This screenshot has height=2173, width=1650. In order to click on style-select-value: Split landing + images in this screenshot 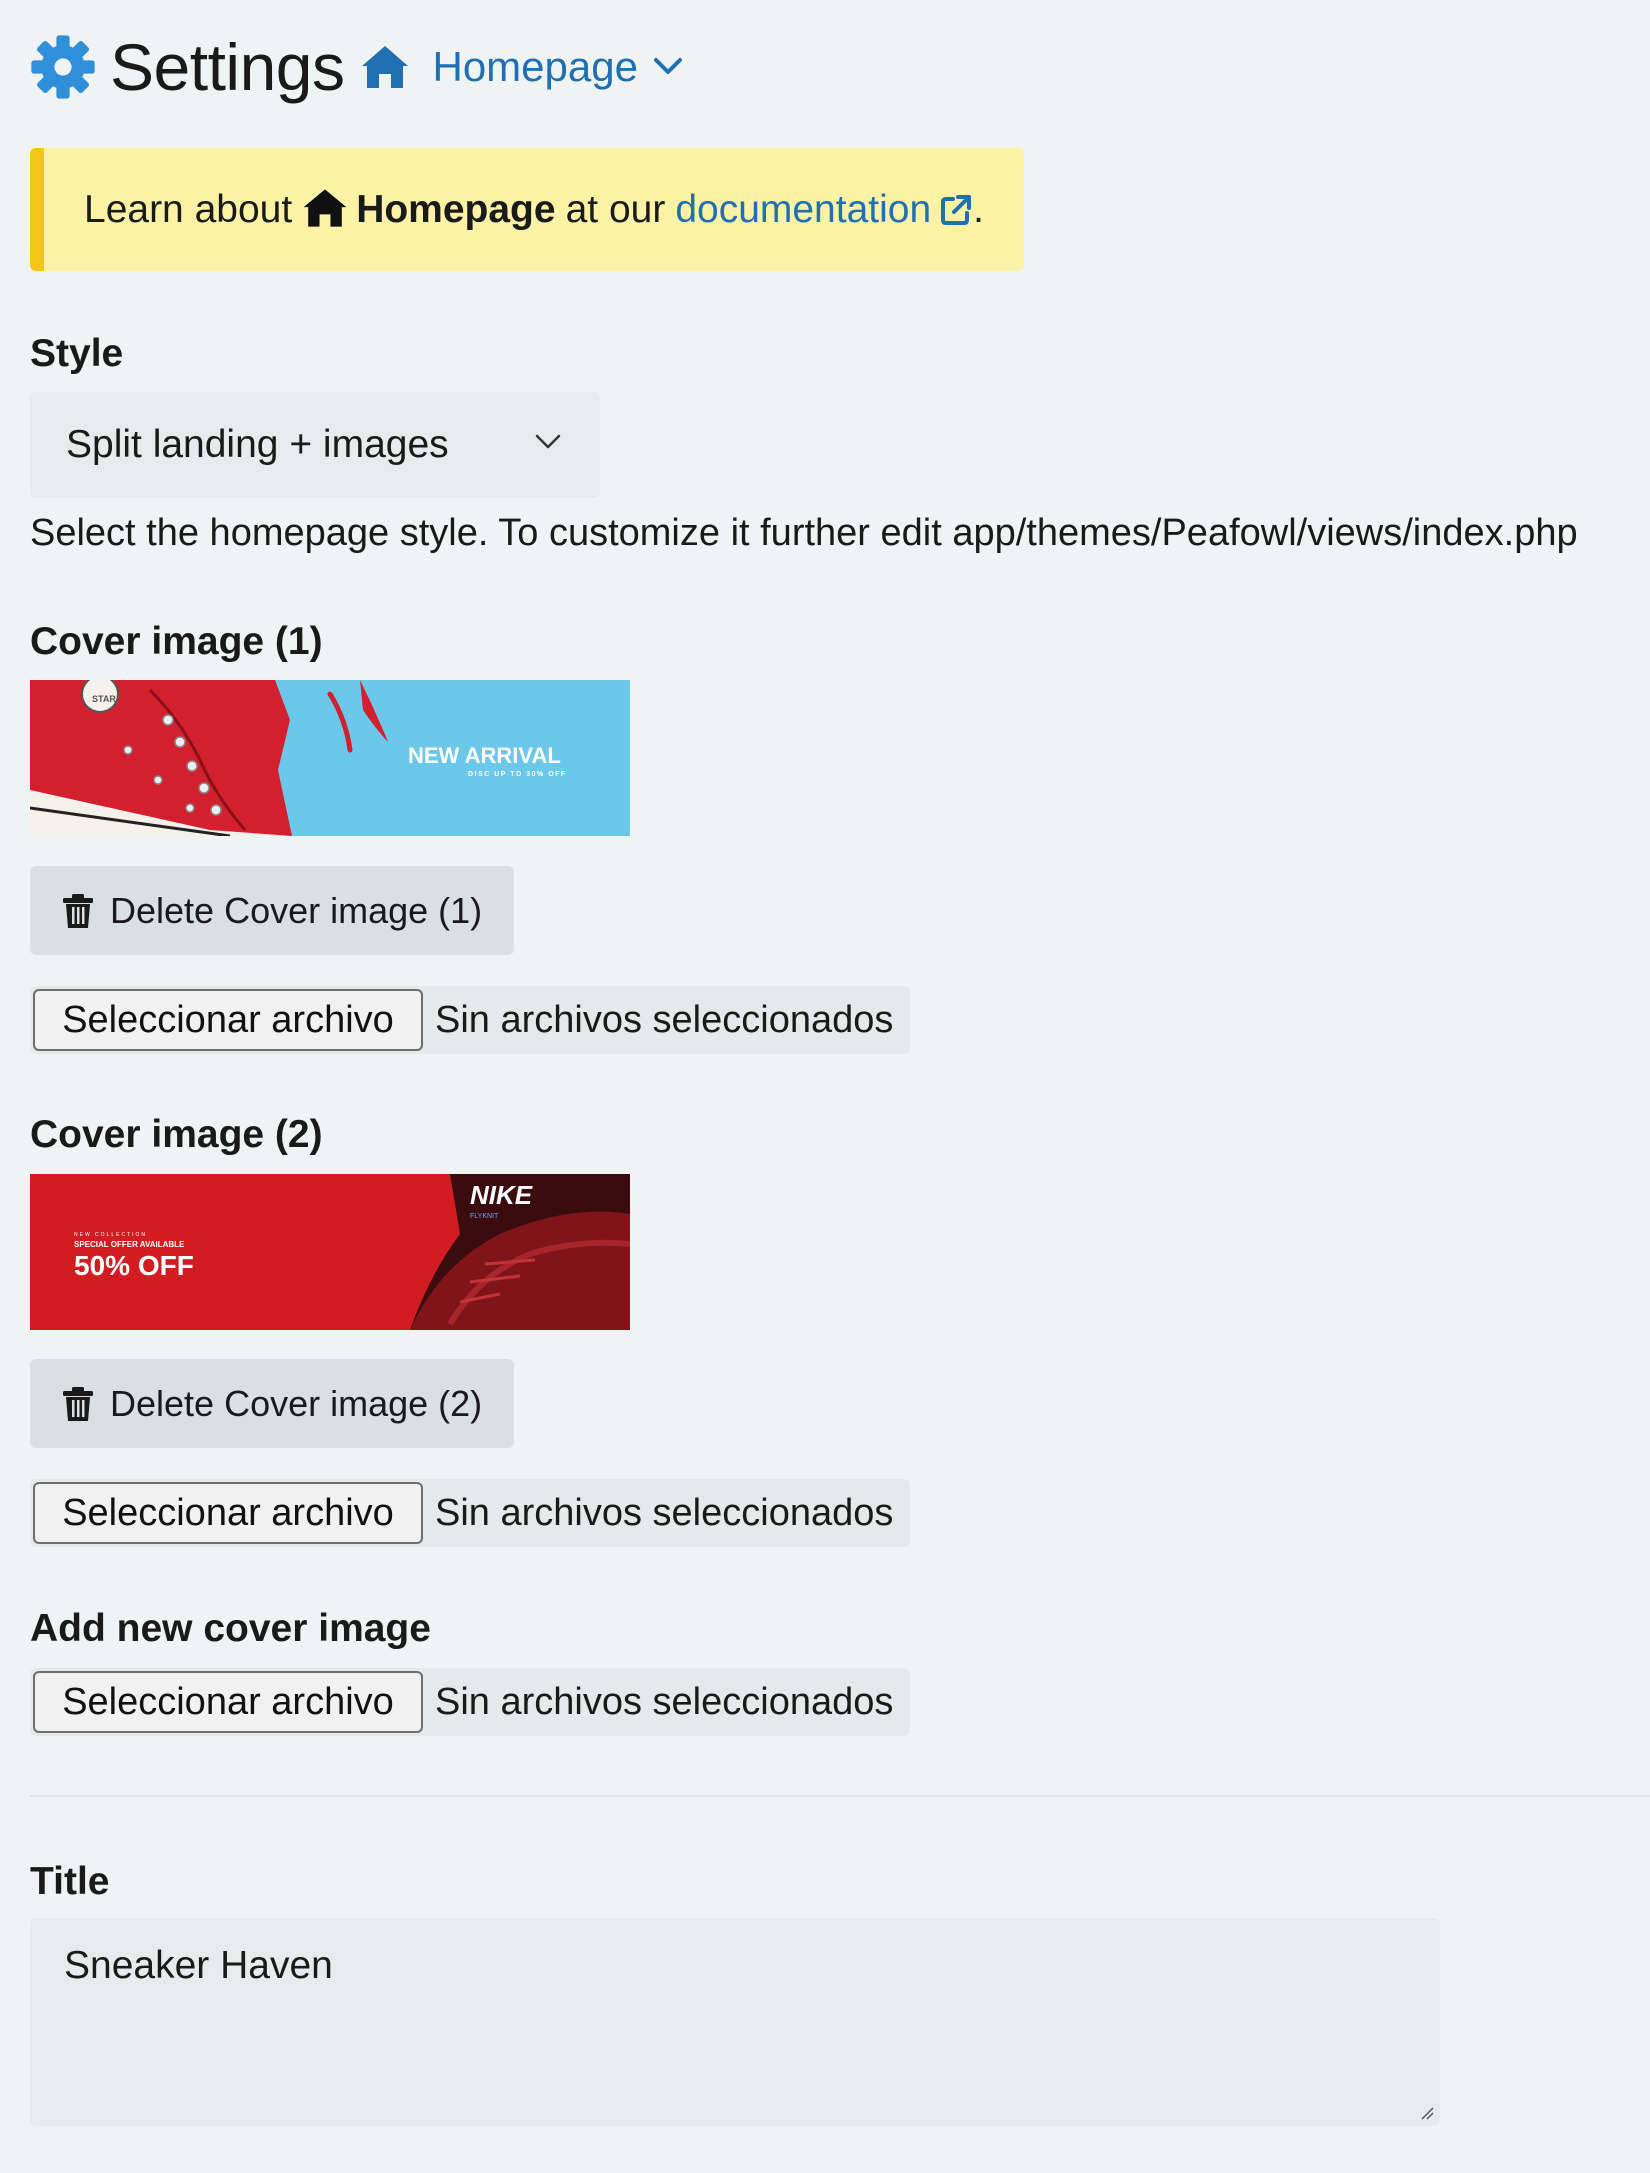, I will do `click(257, 444)`.